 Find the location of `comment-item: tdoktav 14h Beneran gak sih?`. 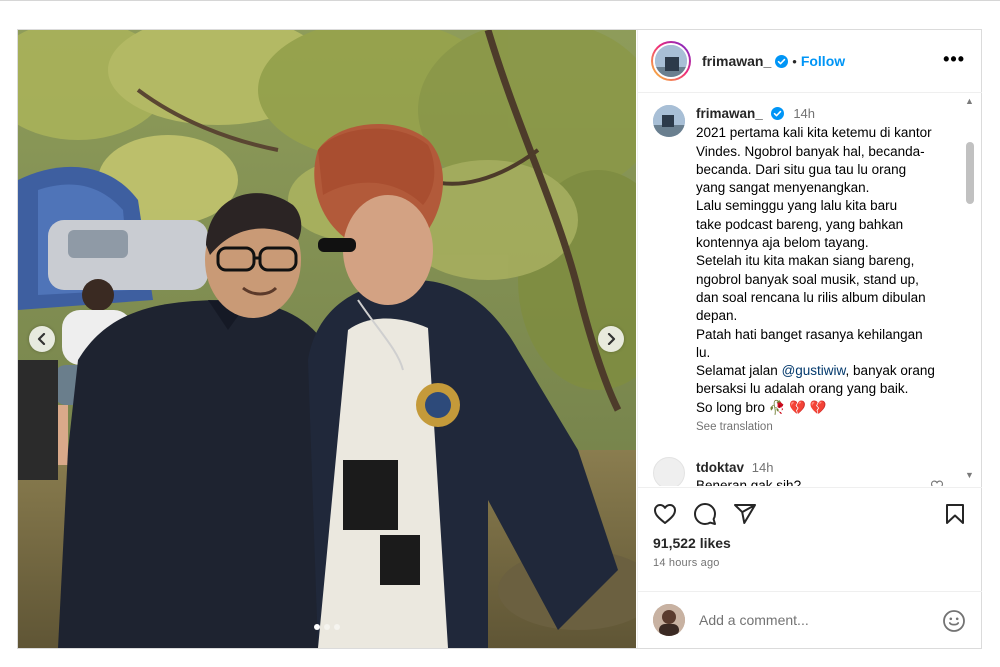

comment-item: tdoktav 14h Beneran gak sih? is located at coordinates (803, 471).